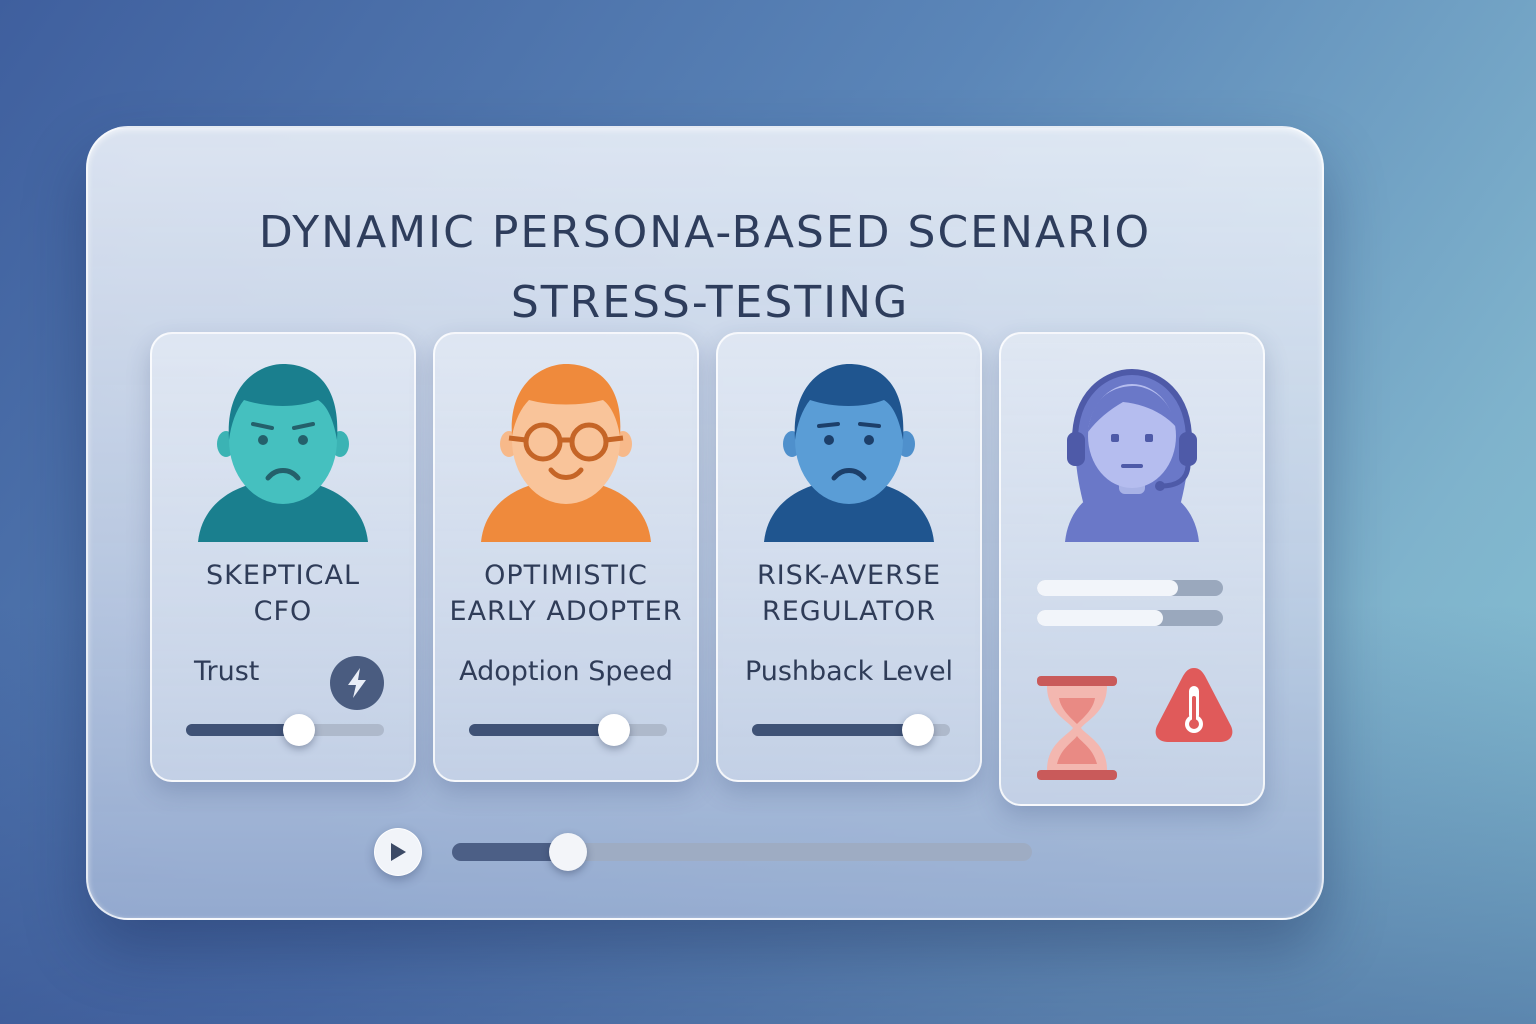 This screenshot has height=1024, width=1536. Describe the element at coordinates (851, 730) in the screenshot. I see `pushback-level-slider` at that location.